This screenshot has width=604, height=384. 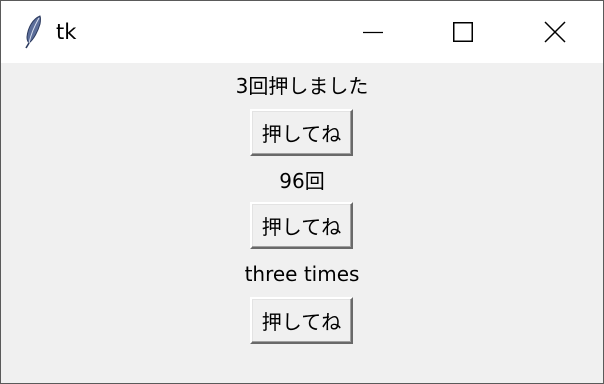 I want to click on minimize-icon, so click(x=373, y=32).